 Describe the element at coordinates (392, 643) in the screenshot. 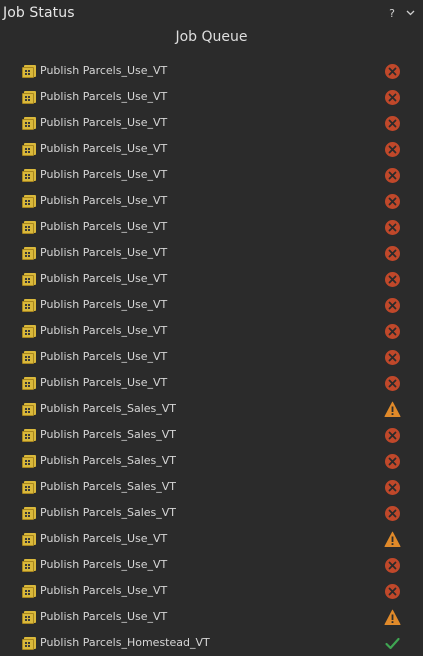

I see `success-checkmark-icon` at that location.